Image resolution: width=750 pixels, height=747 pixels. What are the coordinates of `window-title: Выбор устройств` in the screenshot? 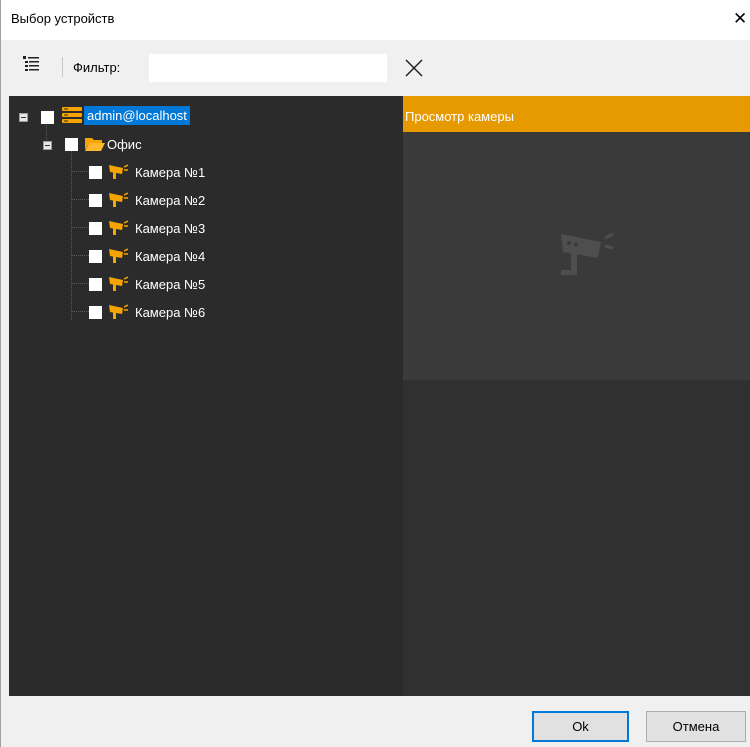 It's located at (63, 18).